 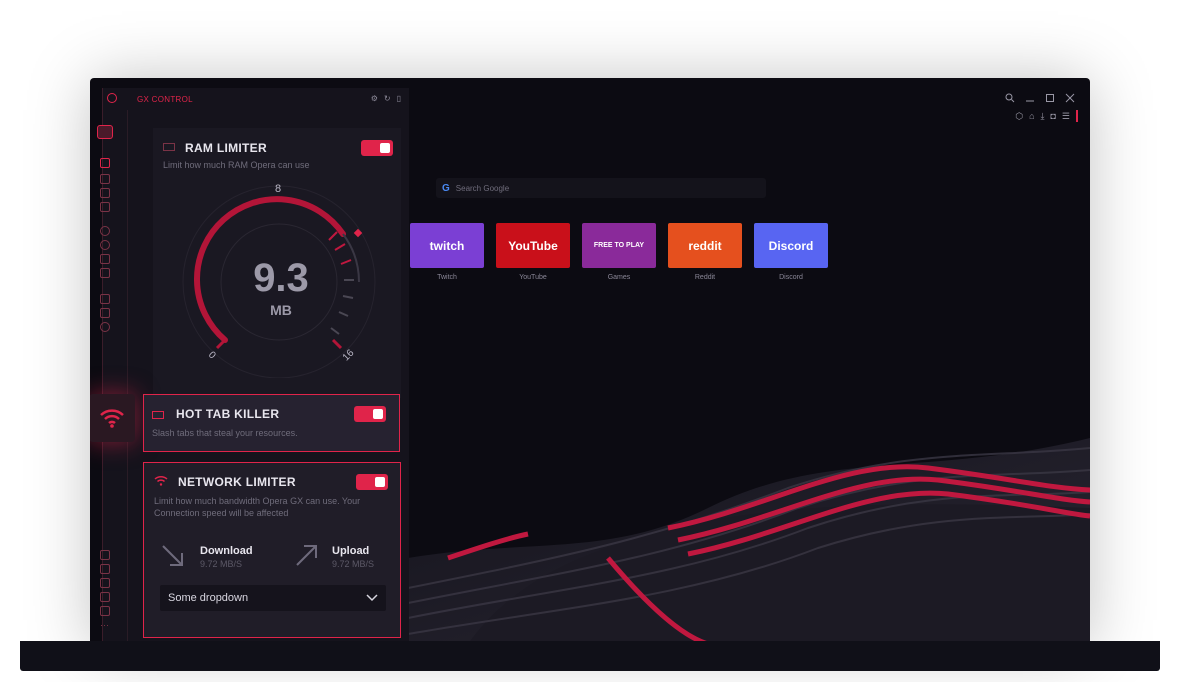 I want to click on gx-sidebar-icon, so click(x=105, y=611).